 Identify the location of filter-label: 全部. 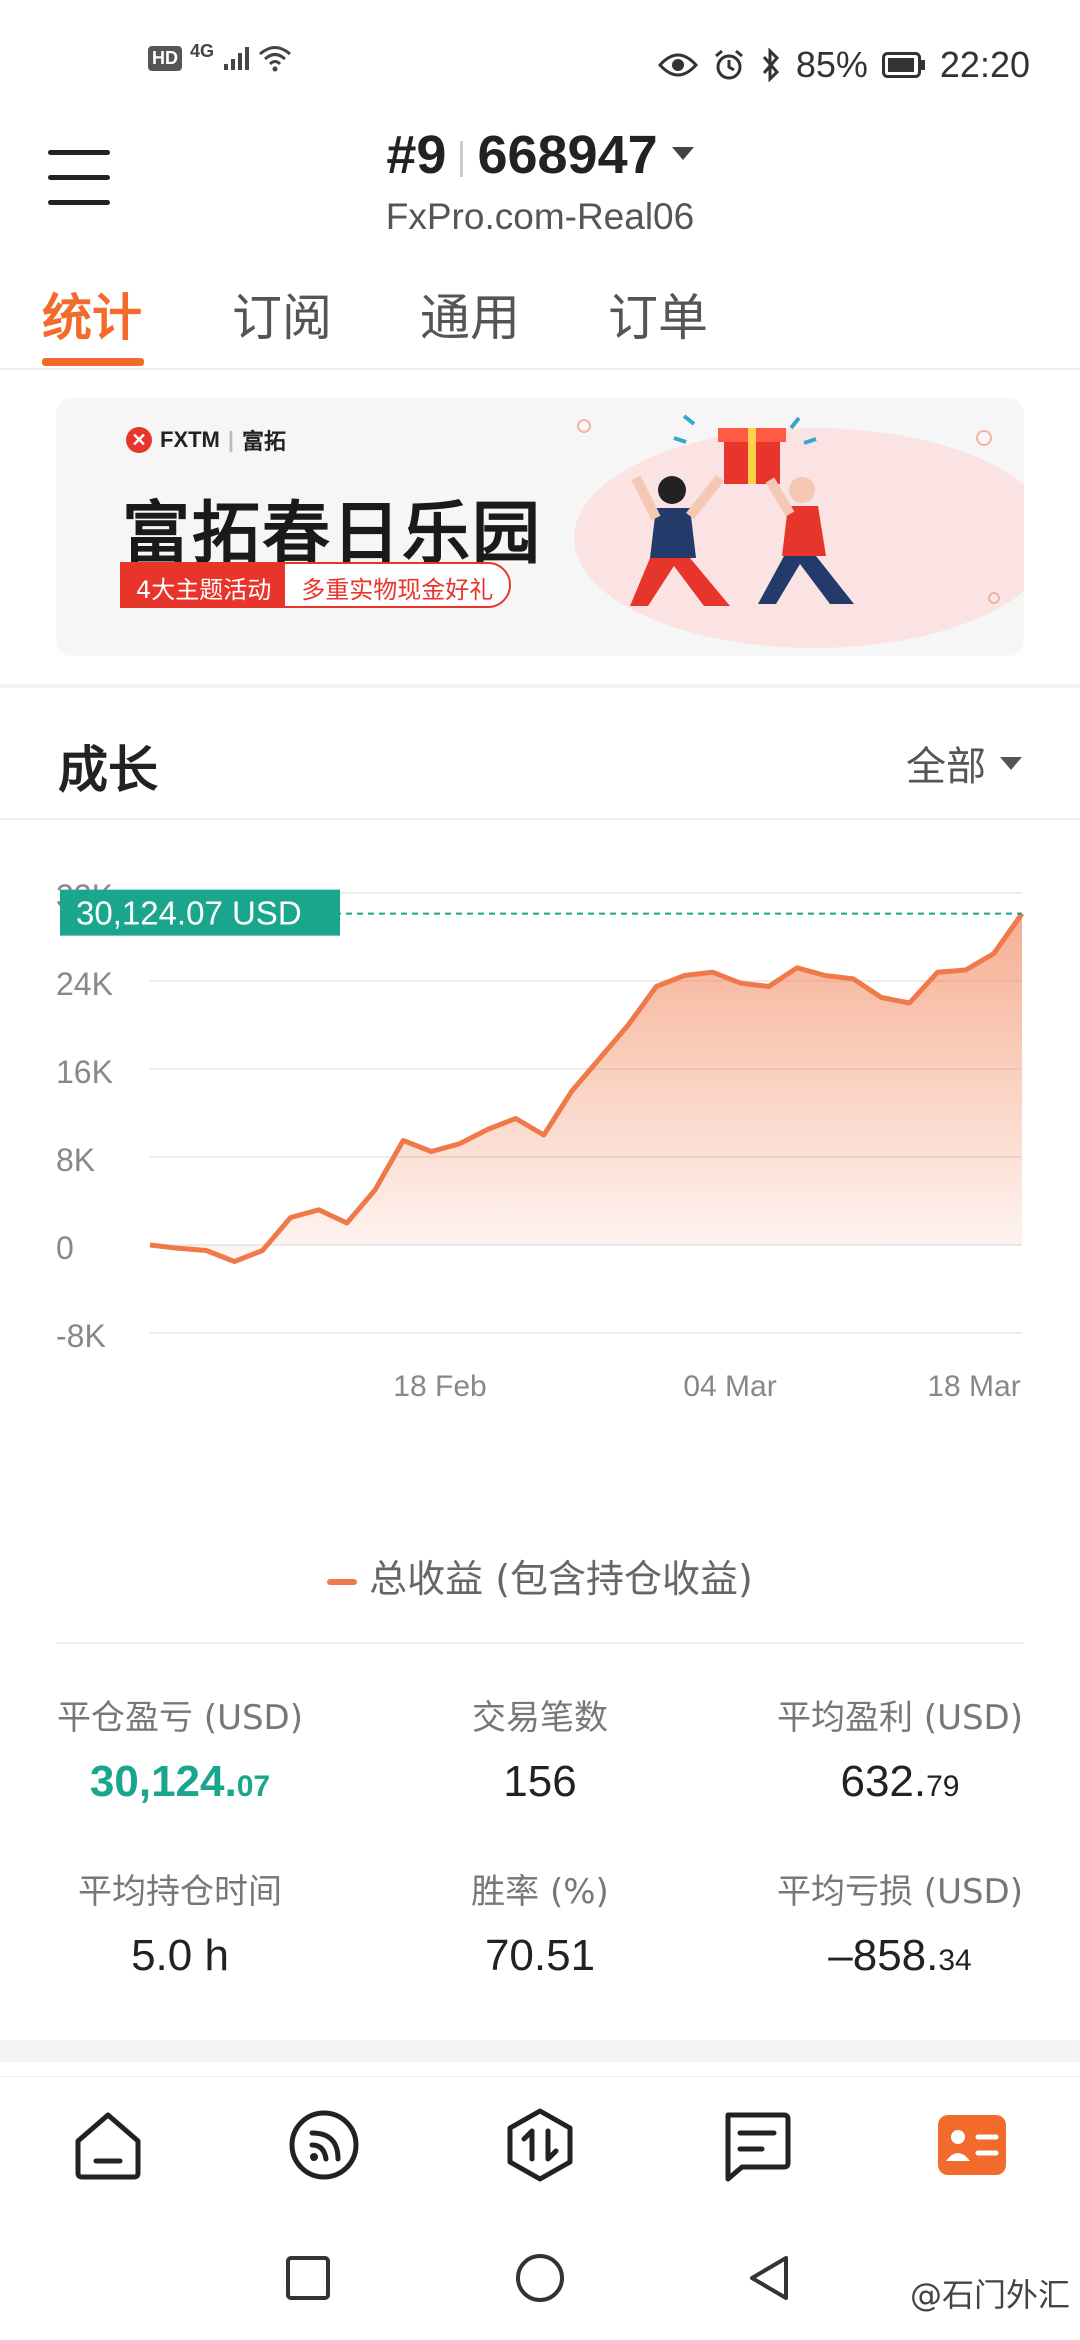
(946, 767).